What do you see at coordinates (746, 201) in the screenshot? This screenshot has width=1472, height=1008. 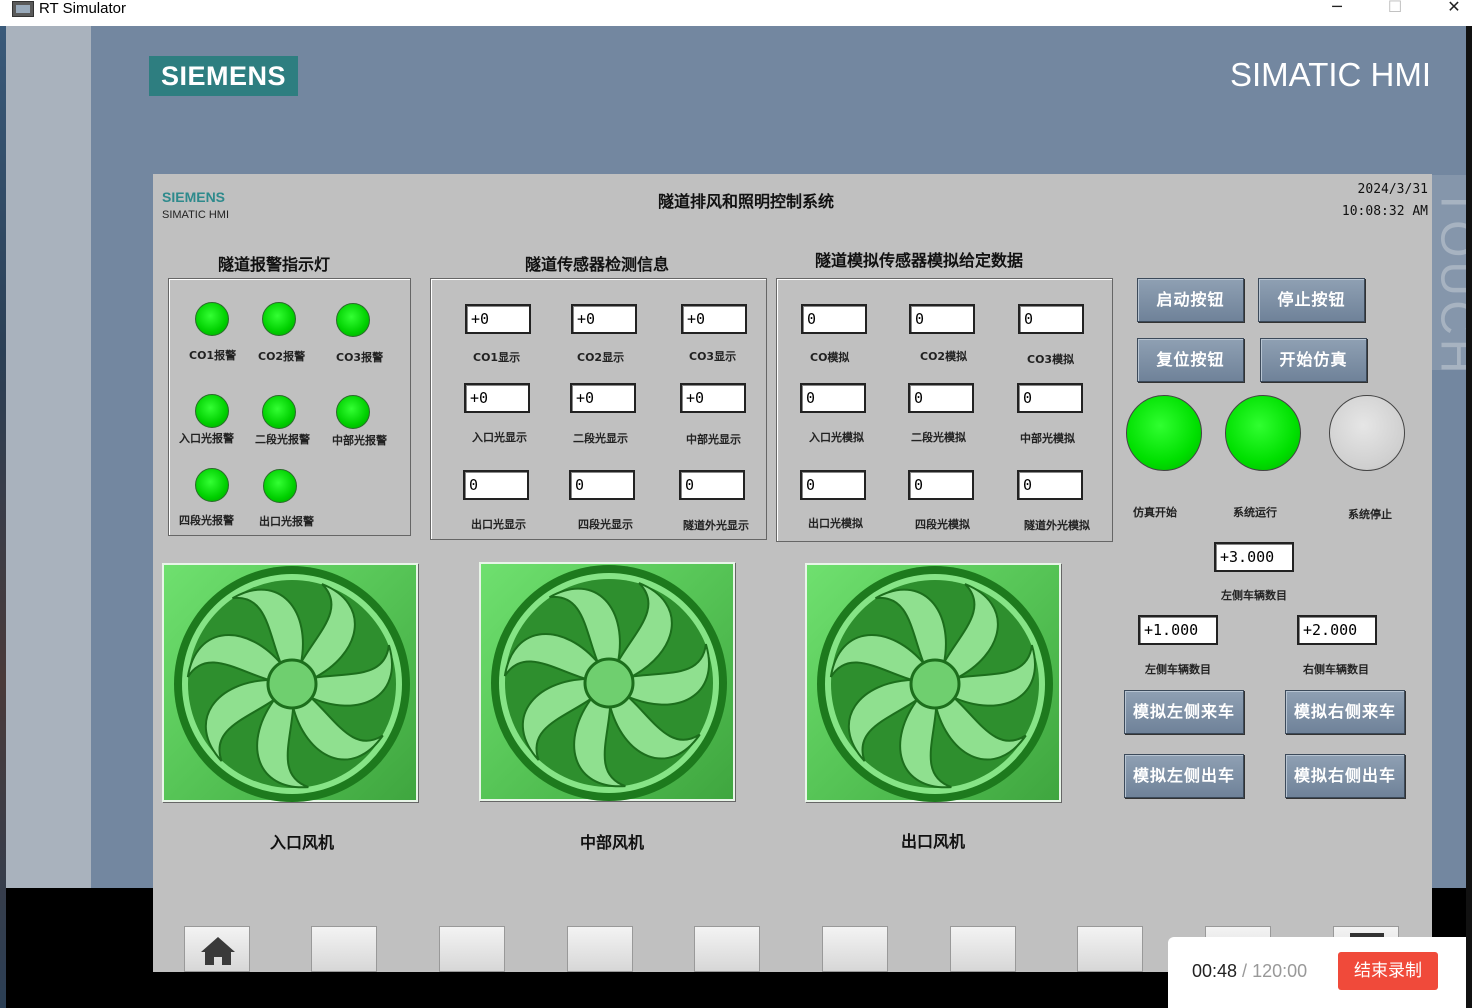 I see `page-title: 隧道排风和照明控制系统` at bounding box center [746, 201].